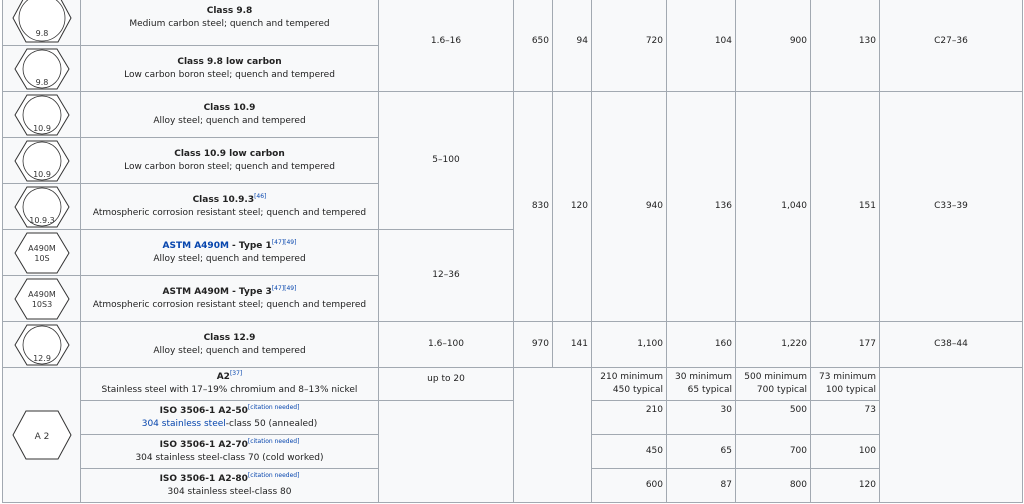 The height and width of the screenshot is (504, 1024). Describe the element at coordinates (446, 384) in the screenshot. I see `size-range-cell: up to 20` at that location.